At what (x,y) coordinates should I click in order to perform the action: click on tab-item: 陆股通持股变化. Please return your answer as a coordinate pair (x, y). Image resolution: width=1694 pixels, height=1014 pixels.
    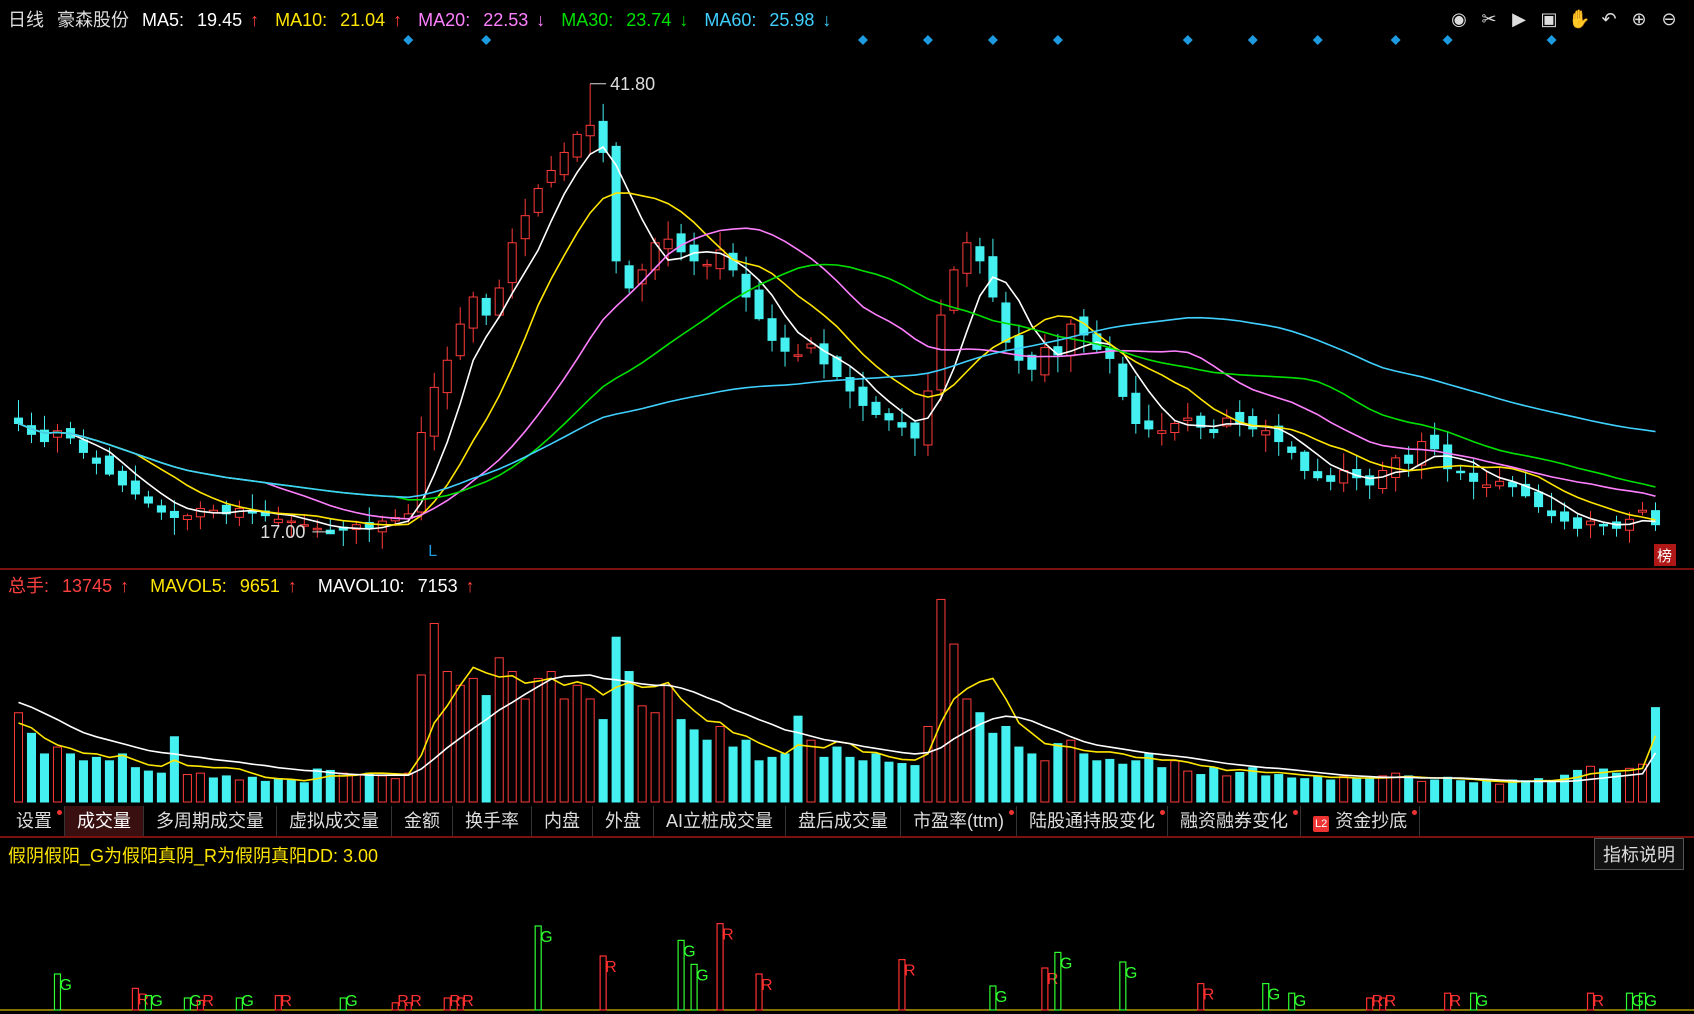
    Looking at the image, I should click on (1092, 821).